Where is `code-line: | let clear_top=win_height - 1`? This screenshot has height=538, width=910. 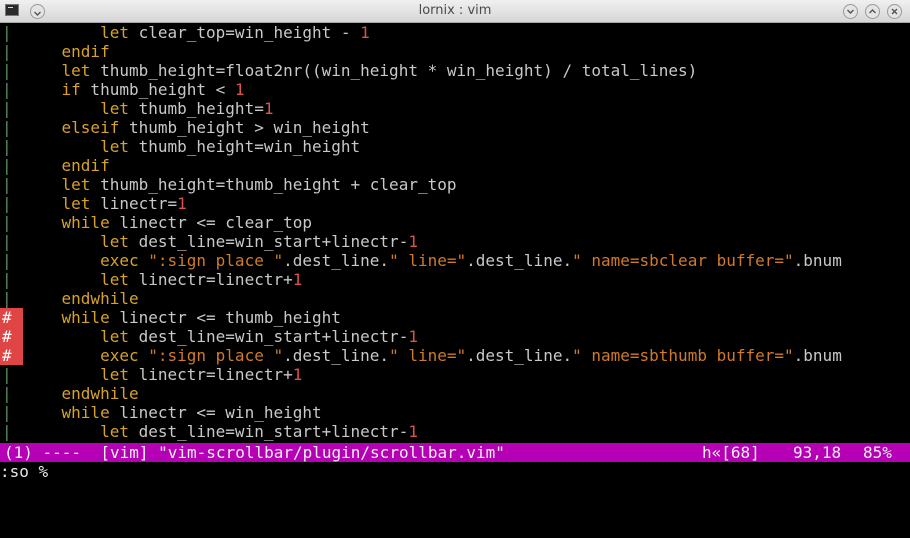
code-line: | let clear_top=win_height - 1 is located at coordinates (455, 32).